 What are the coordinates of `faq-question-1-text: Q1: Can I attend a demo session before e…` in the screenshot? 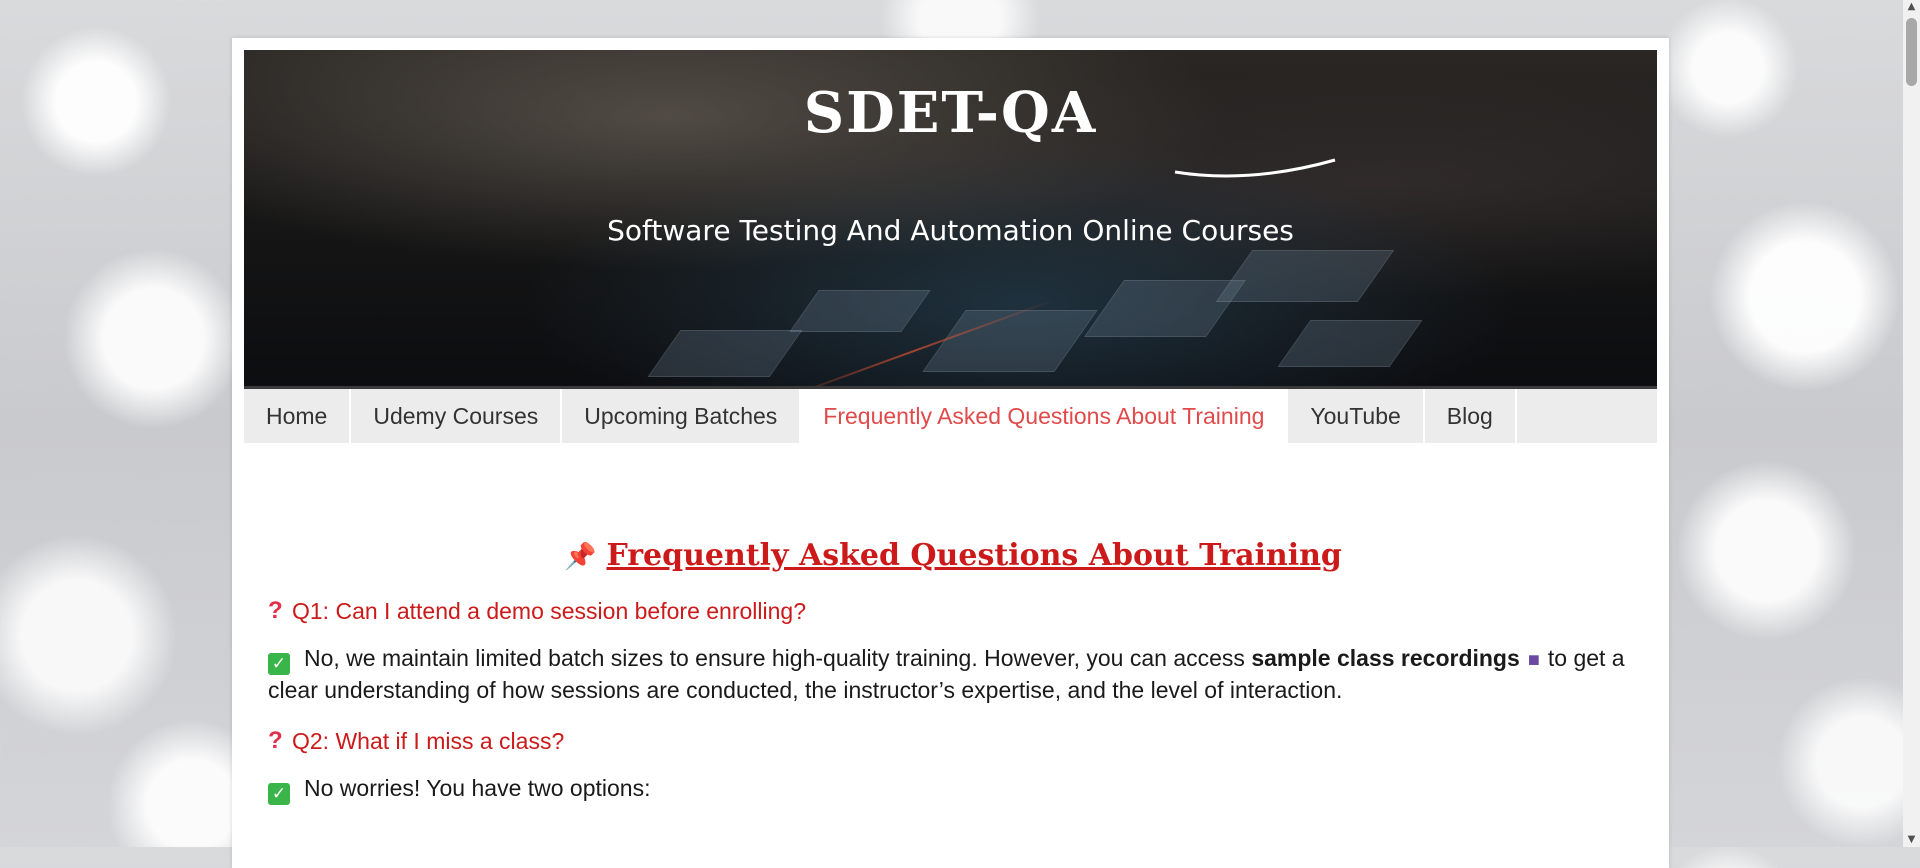 It's located at (549, 610).